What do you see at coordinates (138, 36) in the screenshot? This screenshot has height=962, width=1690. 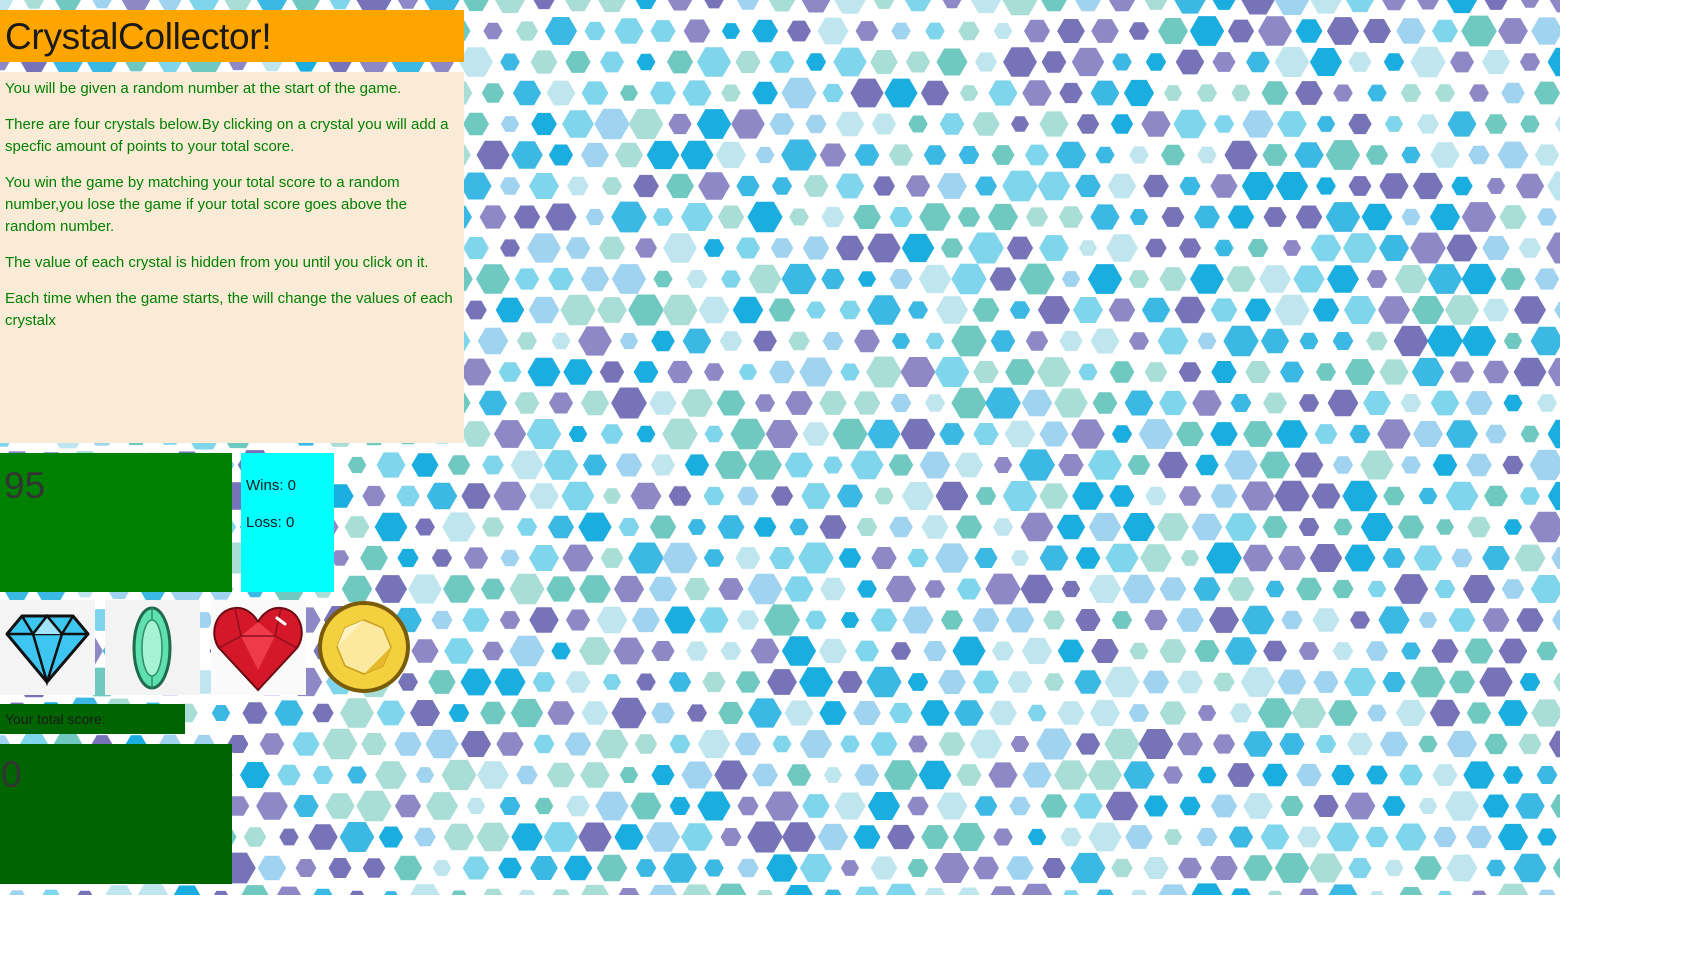 I see `game-title: CrystalCollector!` at bounding box center [138, 36].